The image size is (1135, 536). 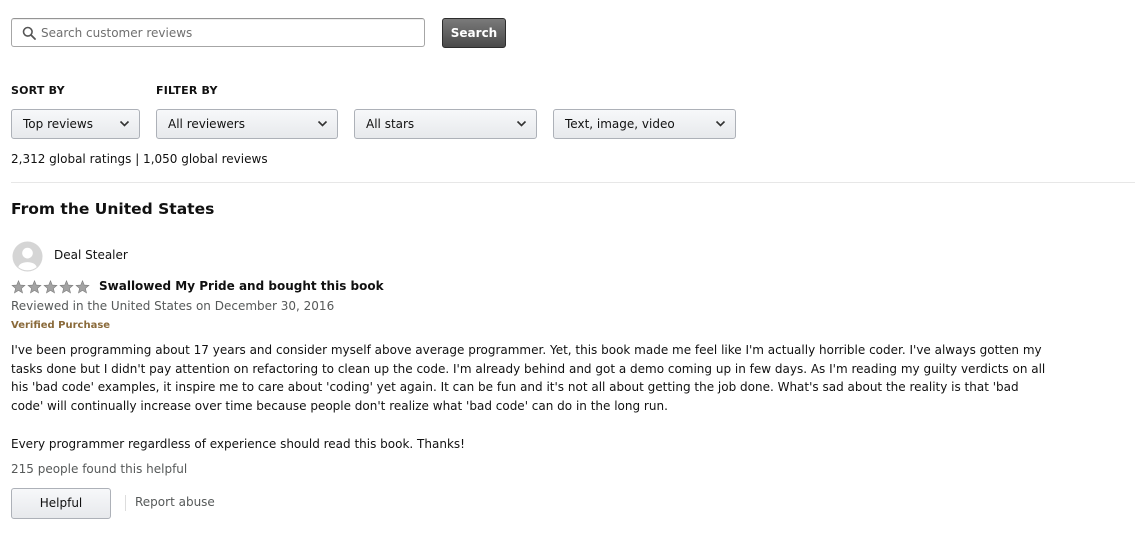 I want to click on search-input, so click(x=226, y=32).